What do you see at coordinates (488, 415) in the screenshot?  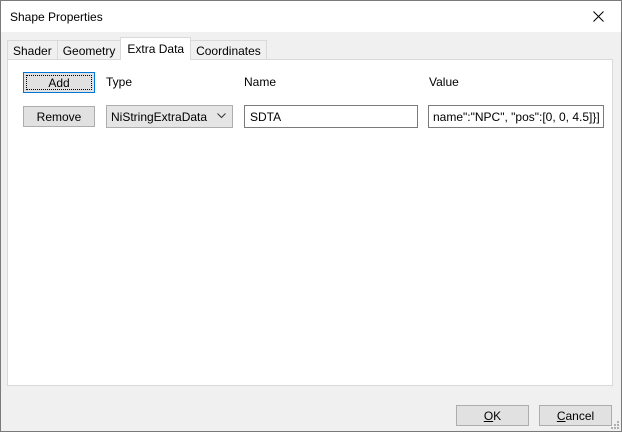 I see `ok-accel: O` at bounding box center [488, 415].